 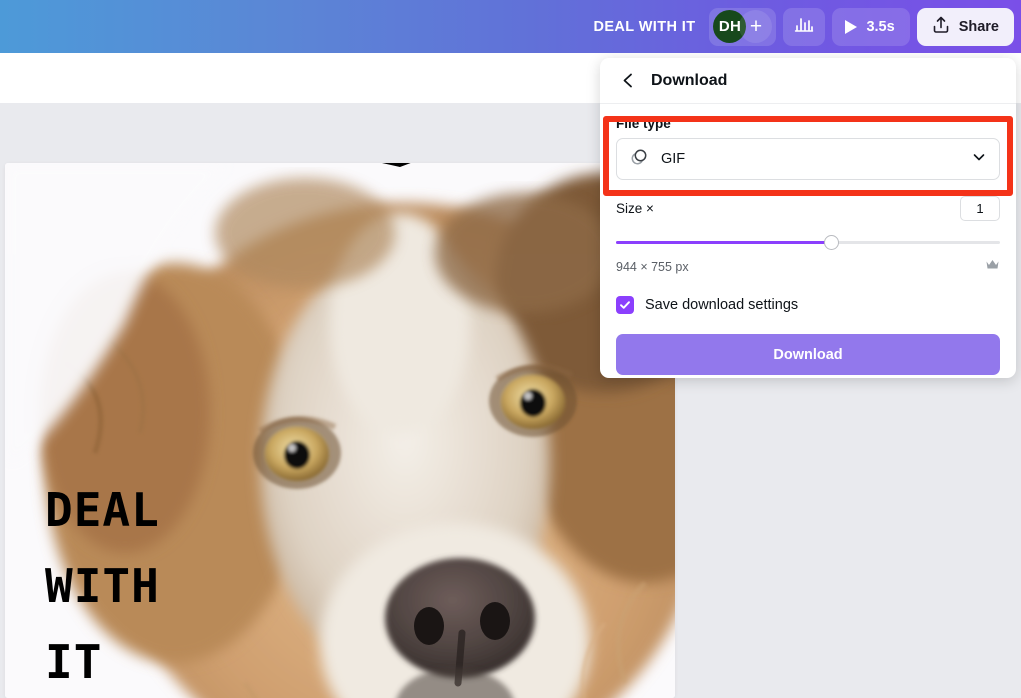 What do you see at coordinates (673, 159) in the screenshot?
I see `file-type-value: GIF` at bounding box center [673, 159].